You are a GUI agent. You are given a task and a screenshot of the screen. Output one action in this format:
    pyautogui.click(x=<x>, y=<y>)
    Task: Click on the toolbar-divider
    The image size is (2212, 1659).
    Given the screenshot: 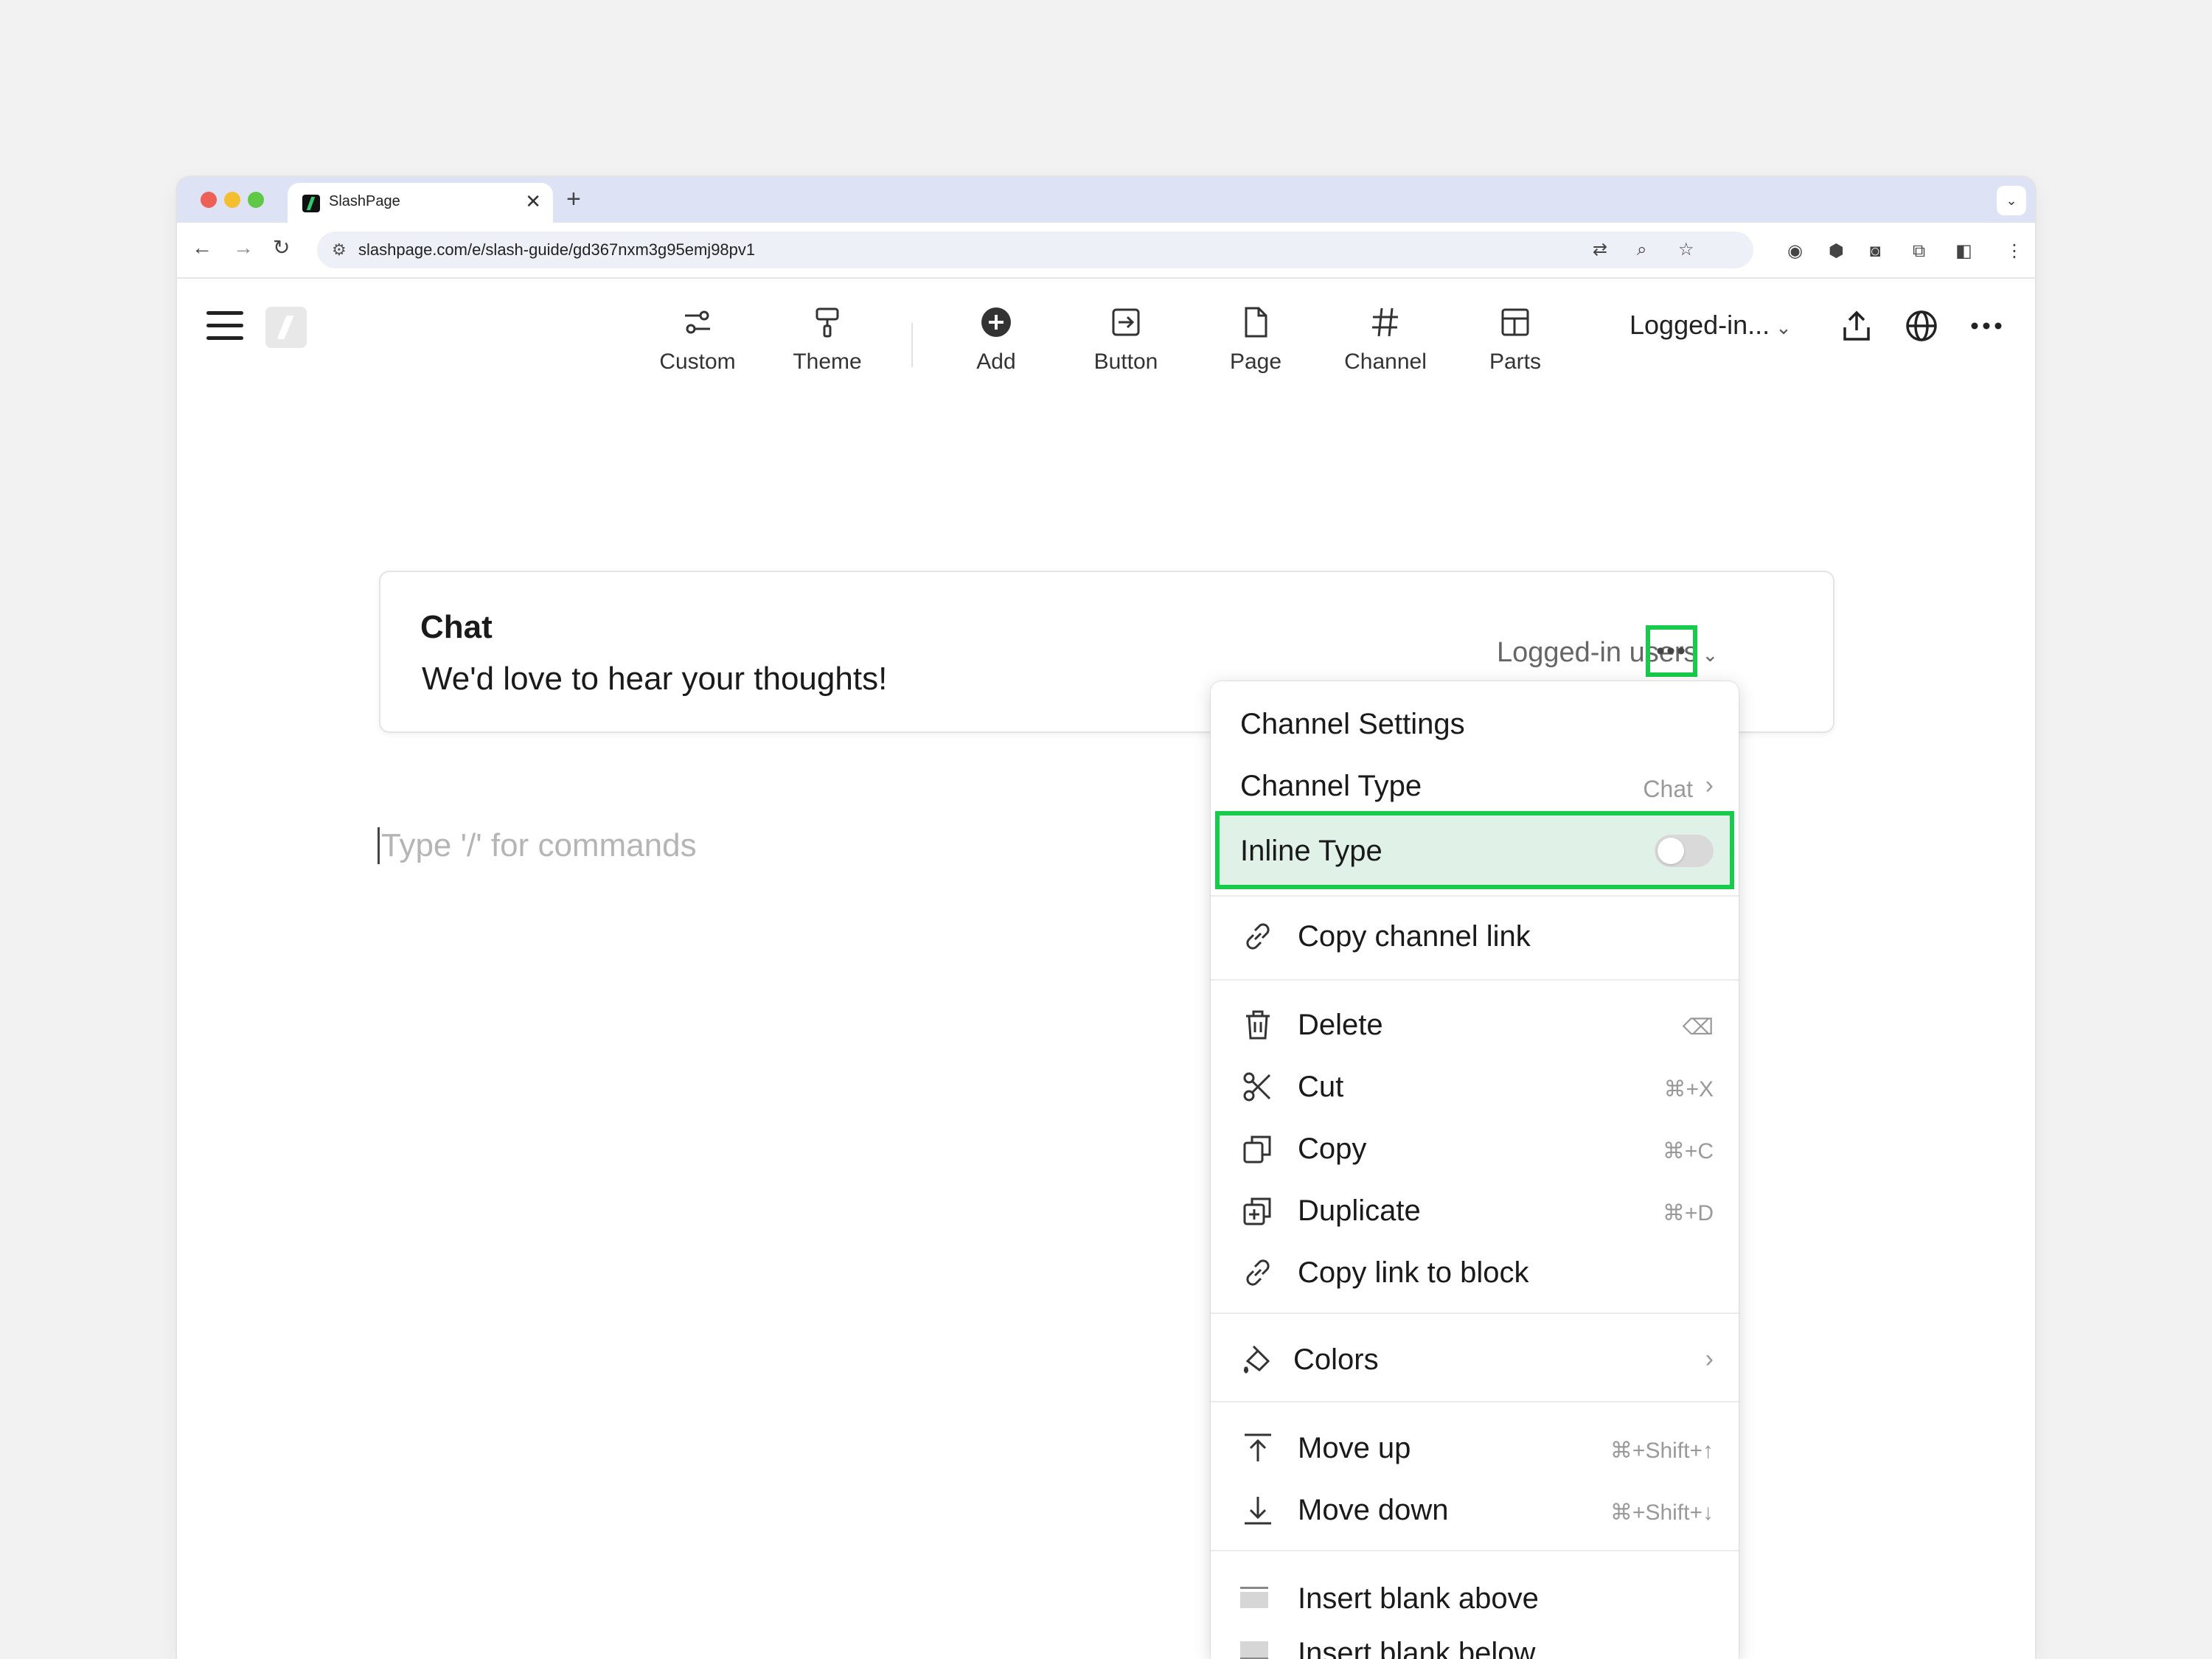 What is the action you would take?
    pyautogui.click(x=912, y=345)
    